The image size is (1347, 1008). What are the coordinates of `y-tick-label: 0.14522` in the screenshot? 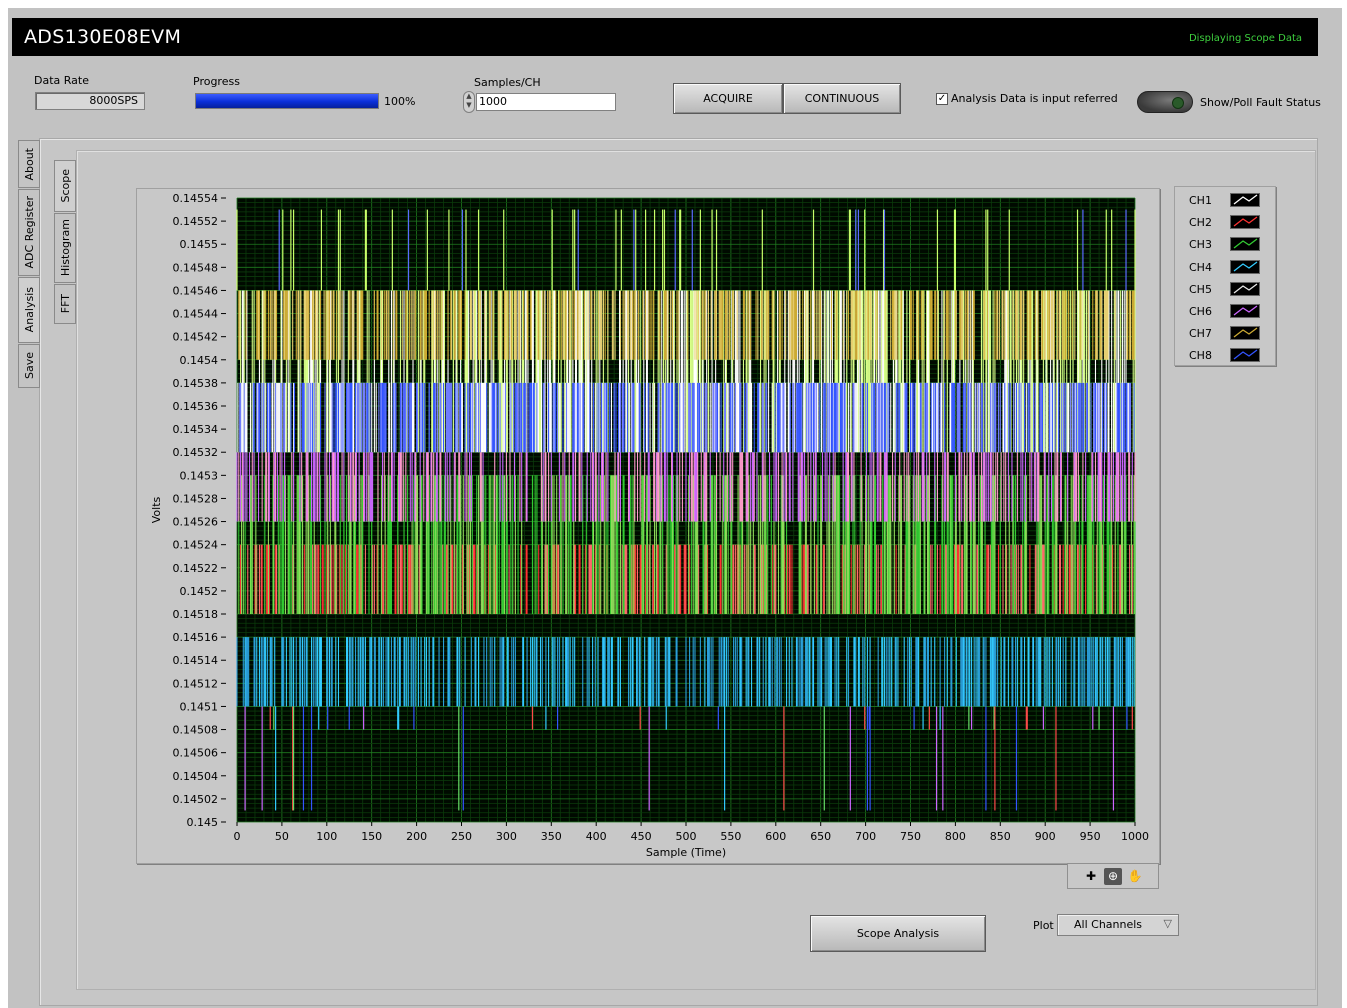 It's located at (196, 568).